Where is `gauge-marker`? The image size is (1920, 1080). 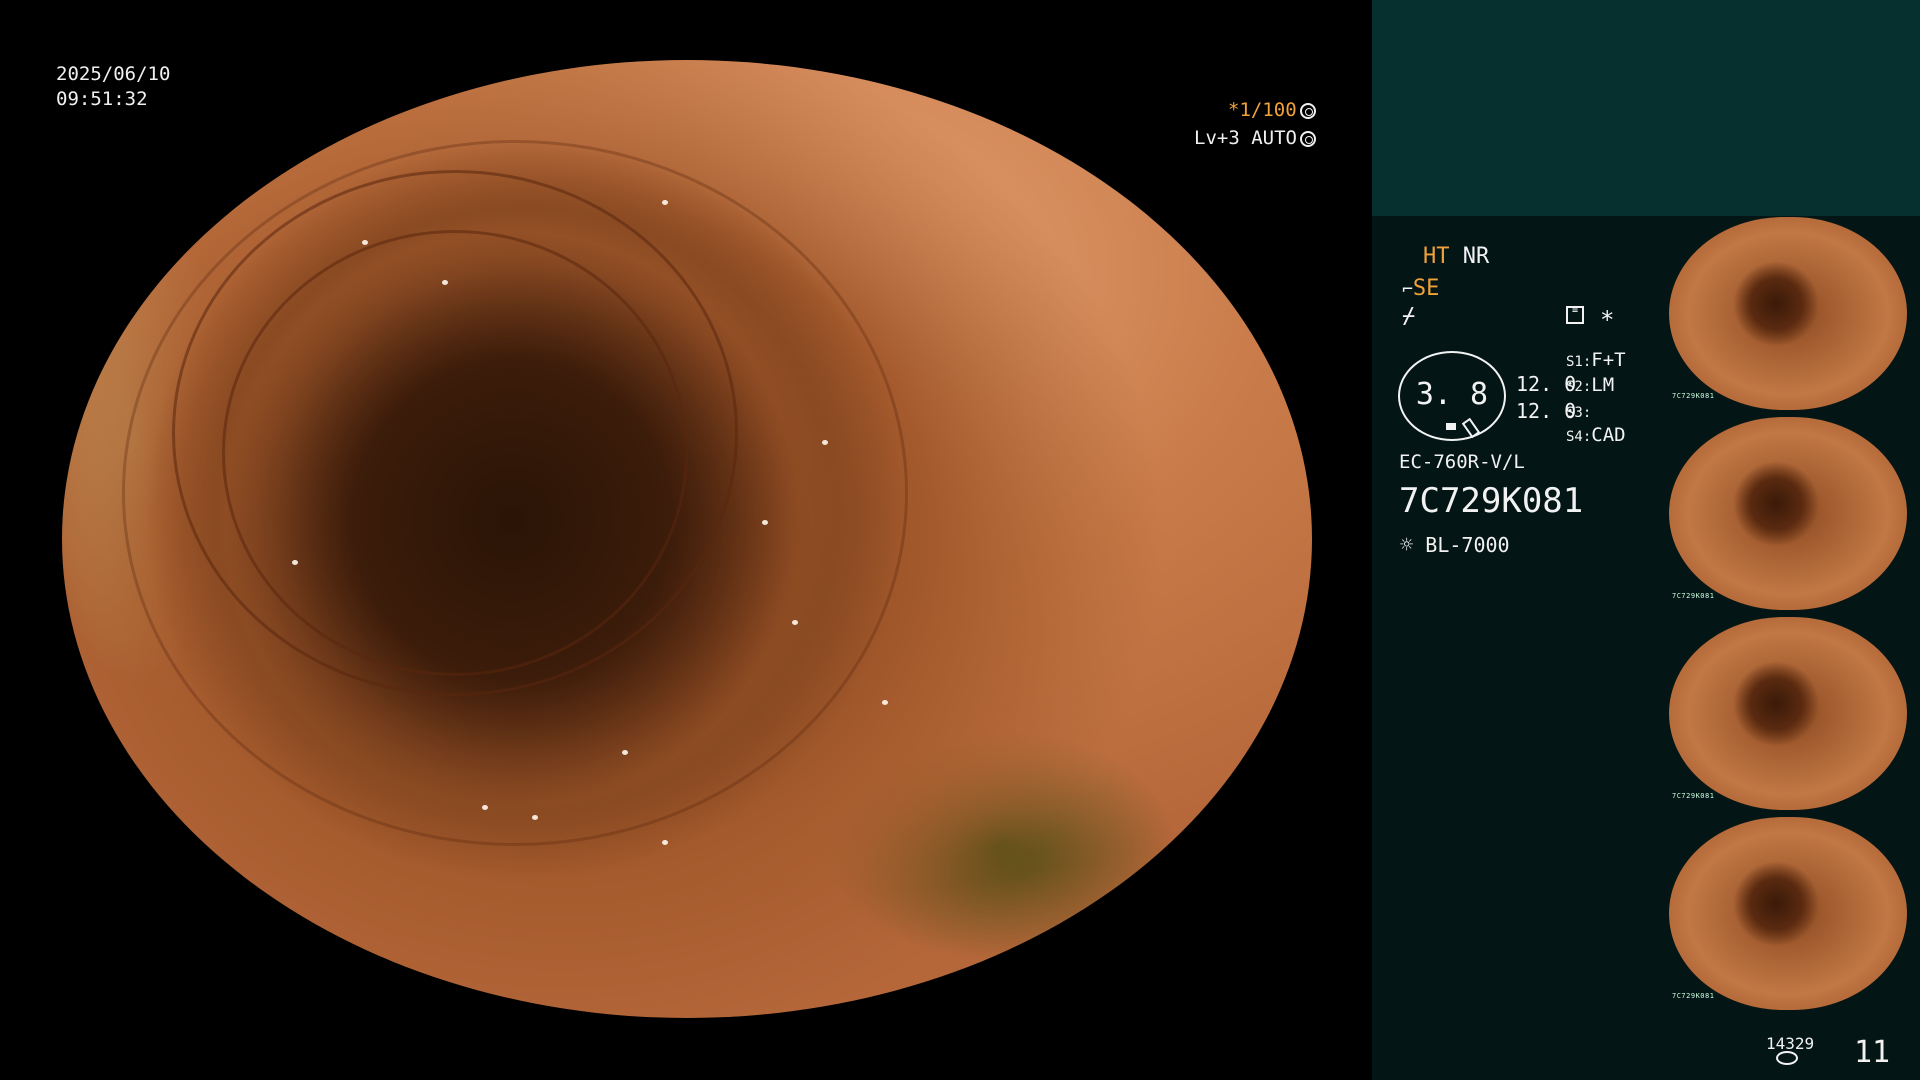
gauge-marker is located at coordinates (1451, 426).